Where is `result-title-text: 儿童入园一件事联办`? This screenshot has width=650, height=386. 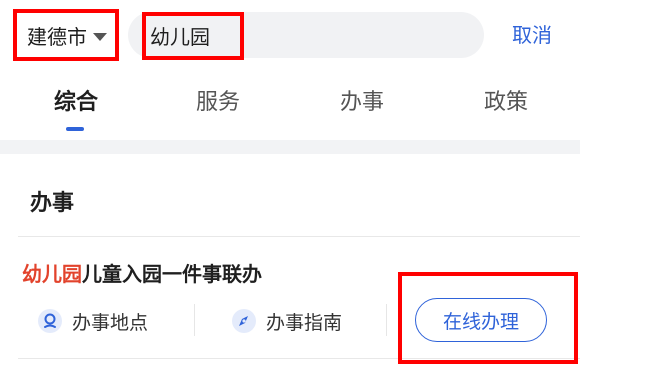
result-title-text: 儿童入园一件事联办 is located at coordinates (172, 274).